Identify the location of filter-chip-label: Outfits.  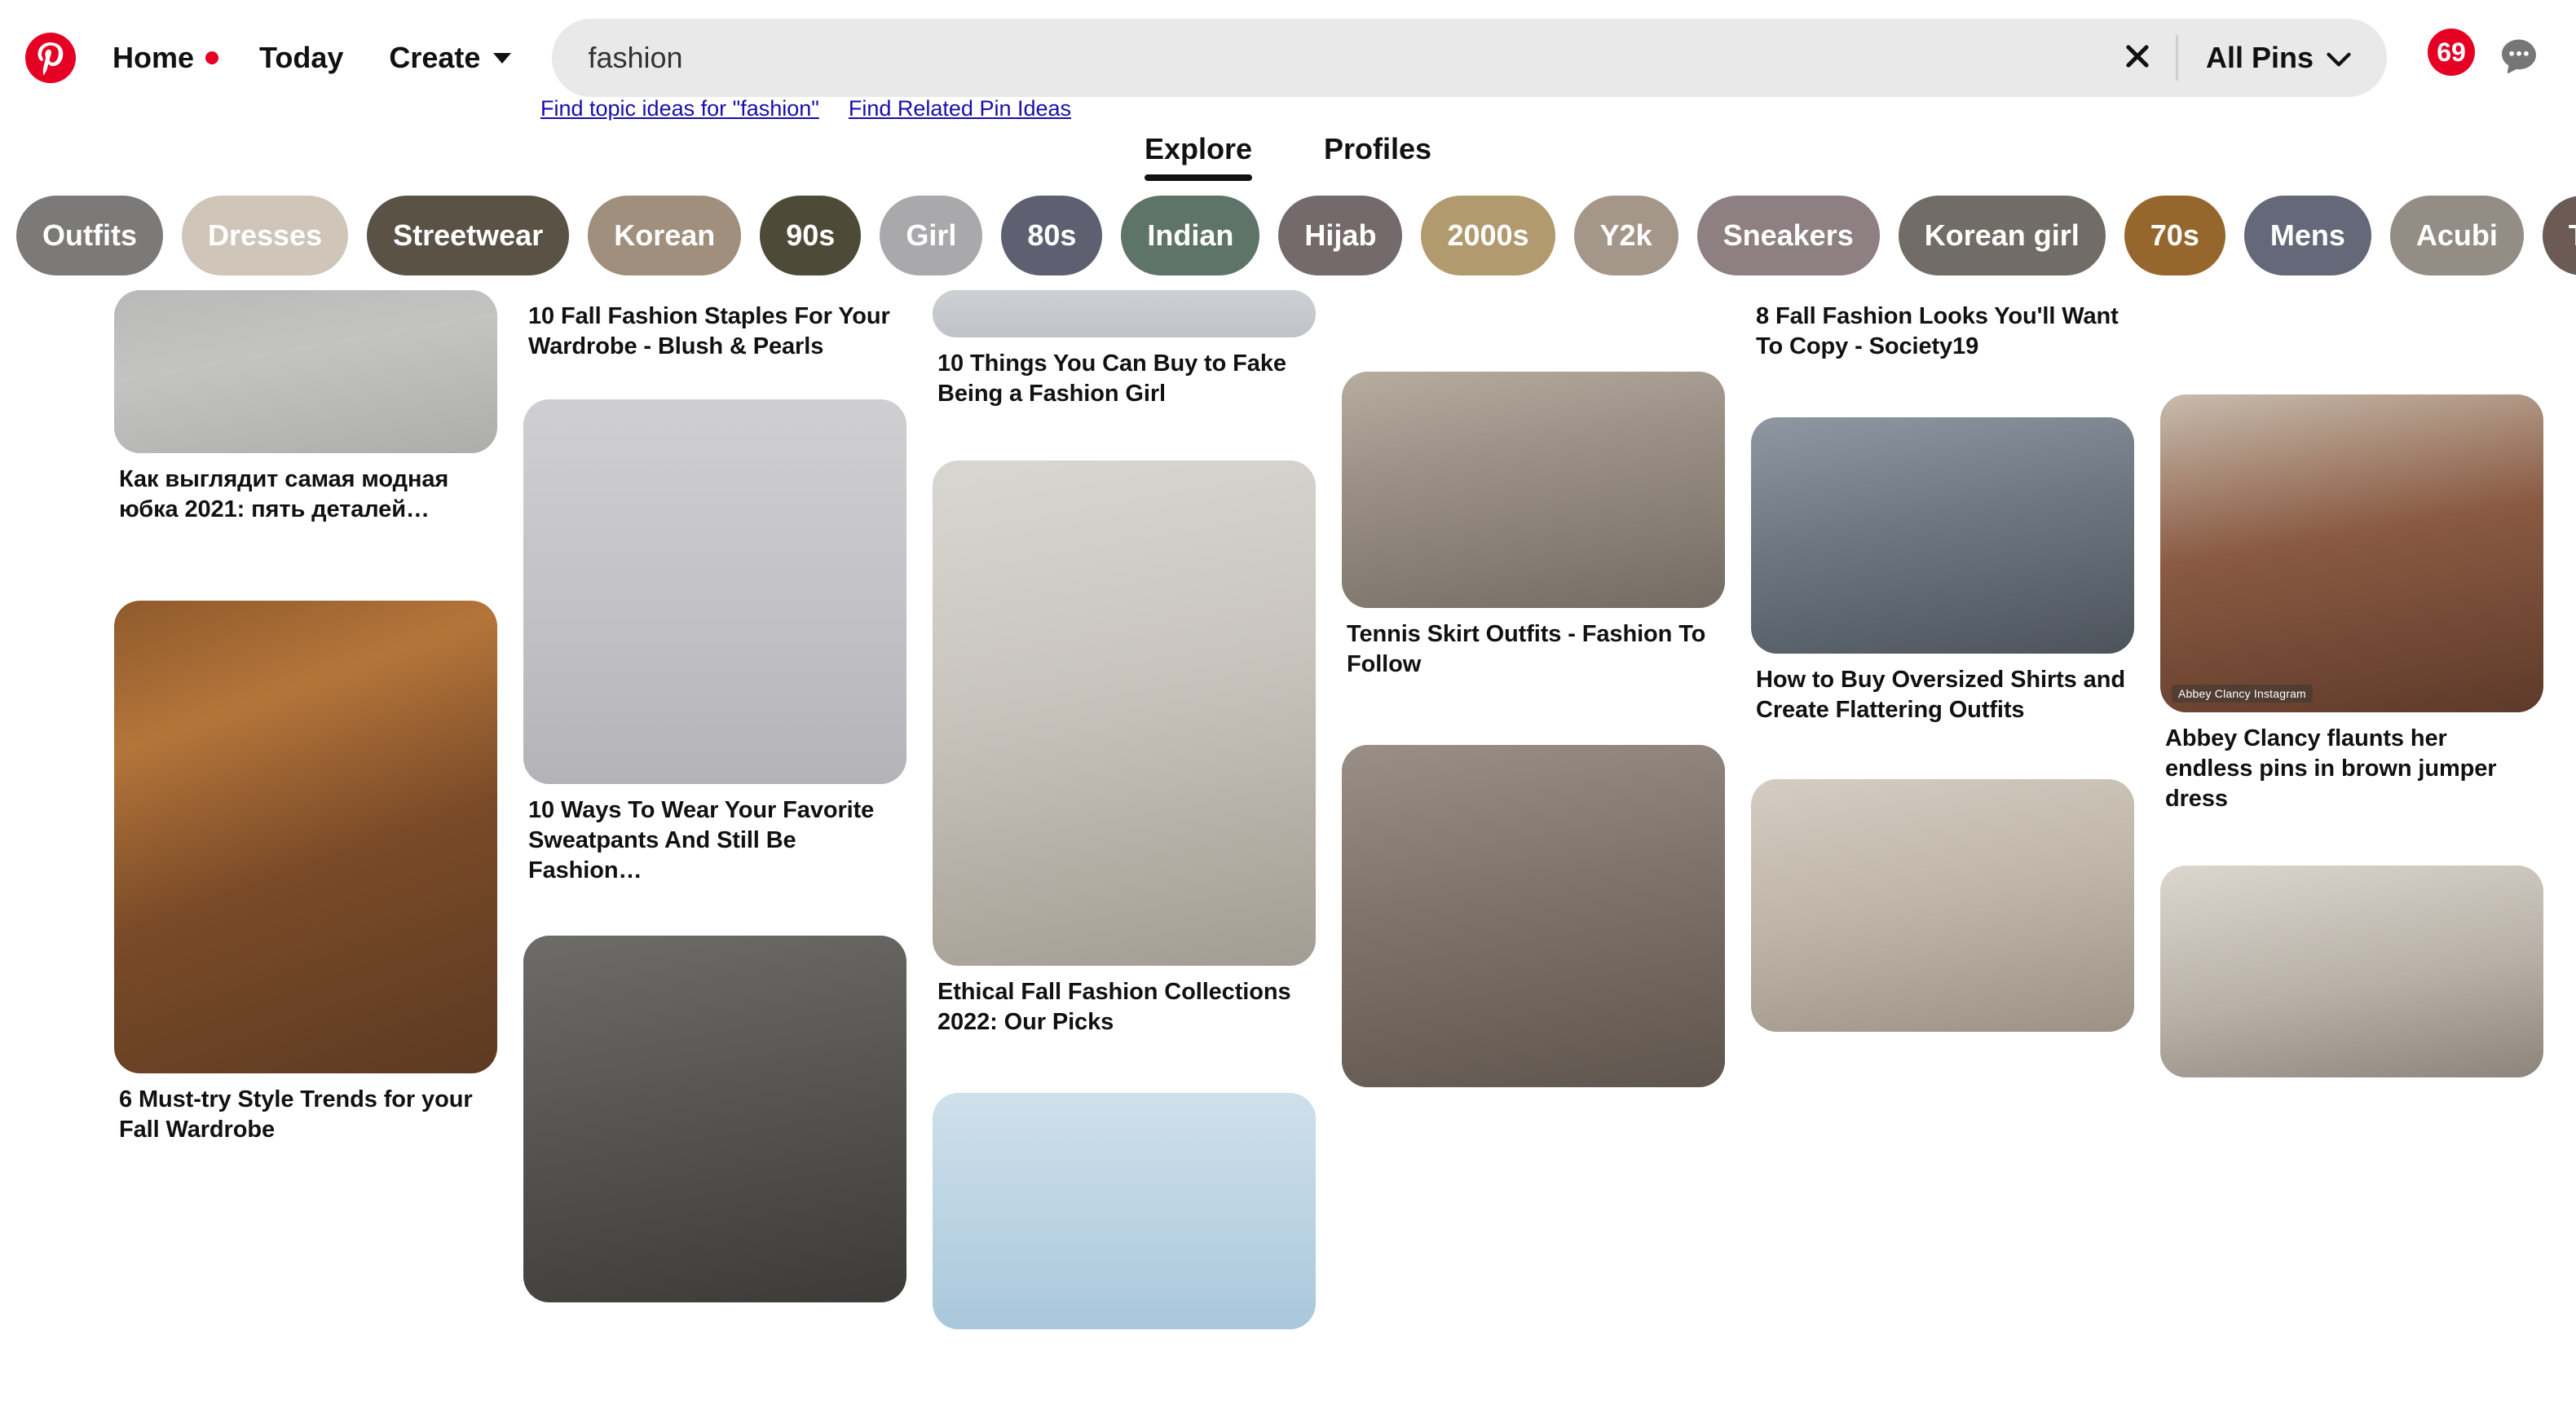
(89, 235).